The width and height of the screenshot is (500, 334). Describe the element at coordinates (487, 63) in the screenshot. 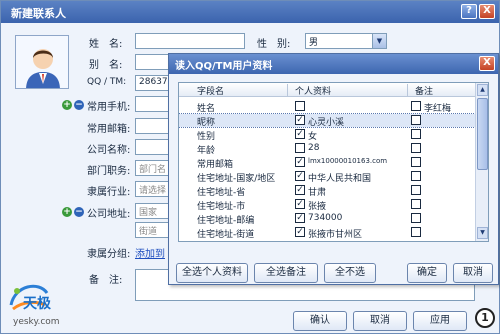

I see `dialog-close-button: X` at that location.